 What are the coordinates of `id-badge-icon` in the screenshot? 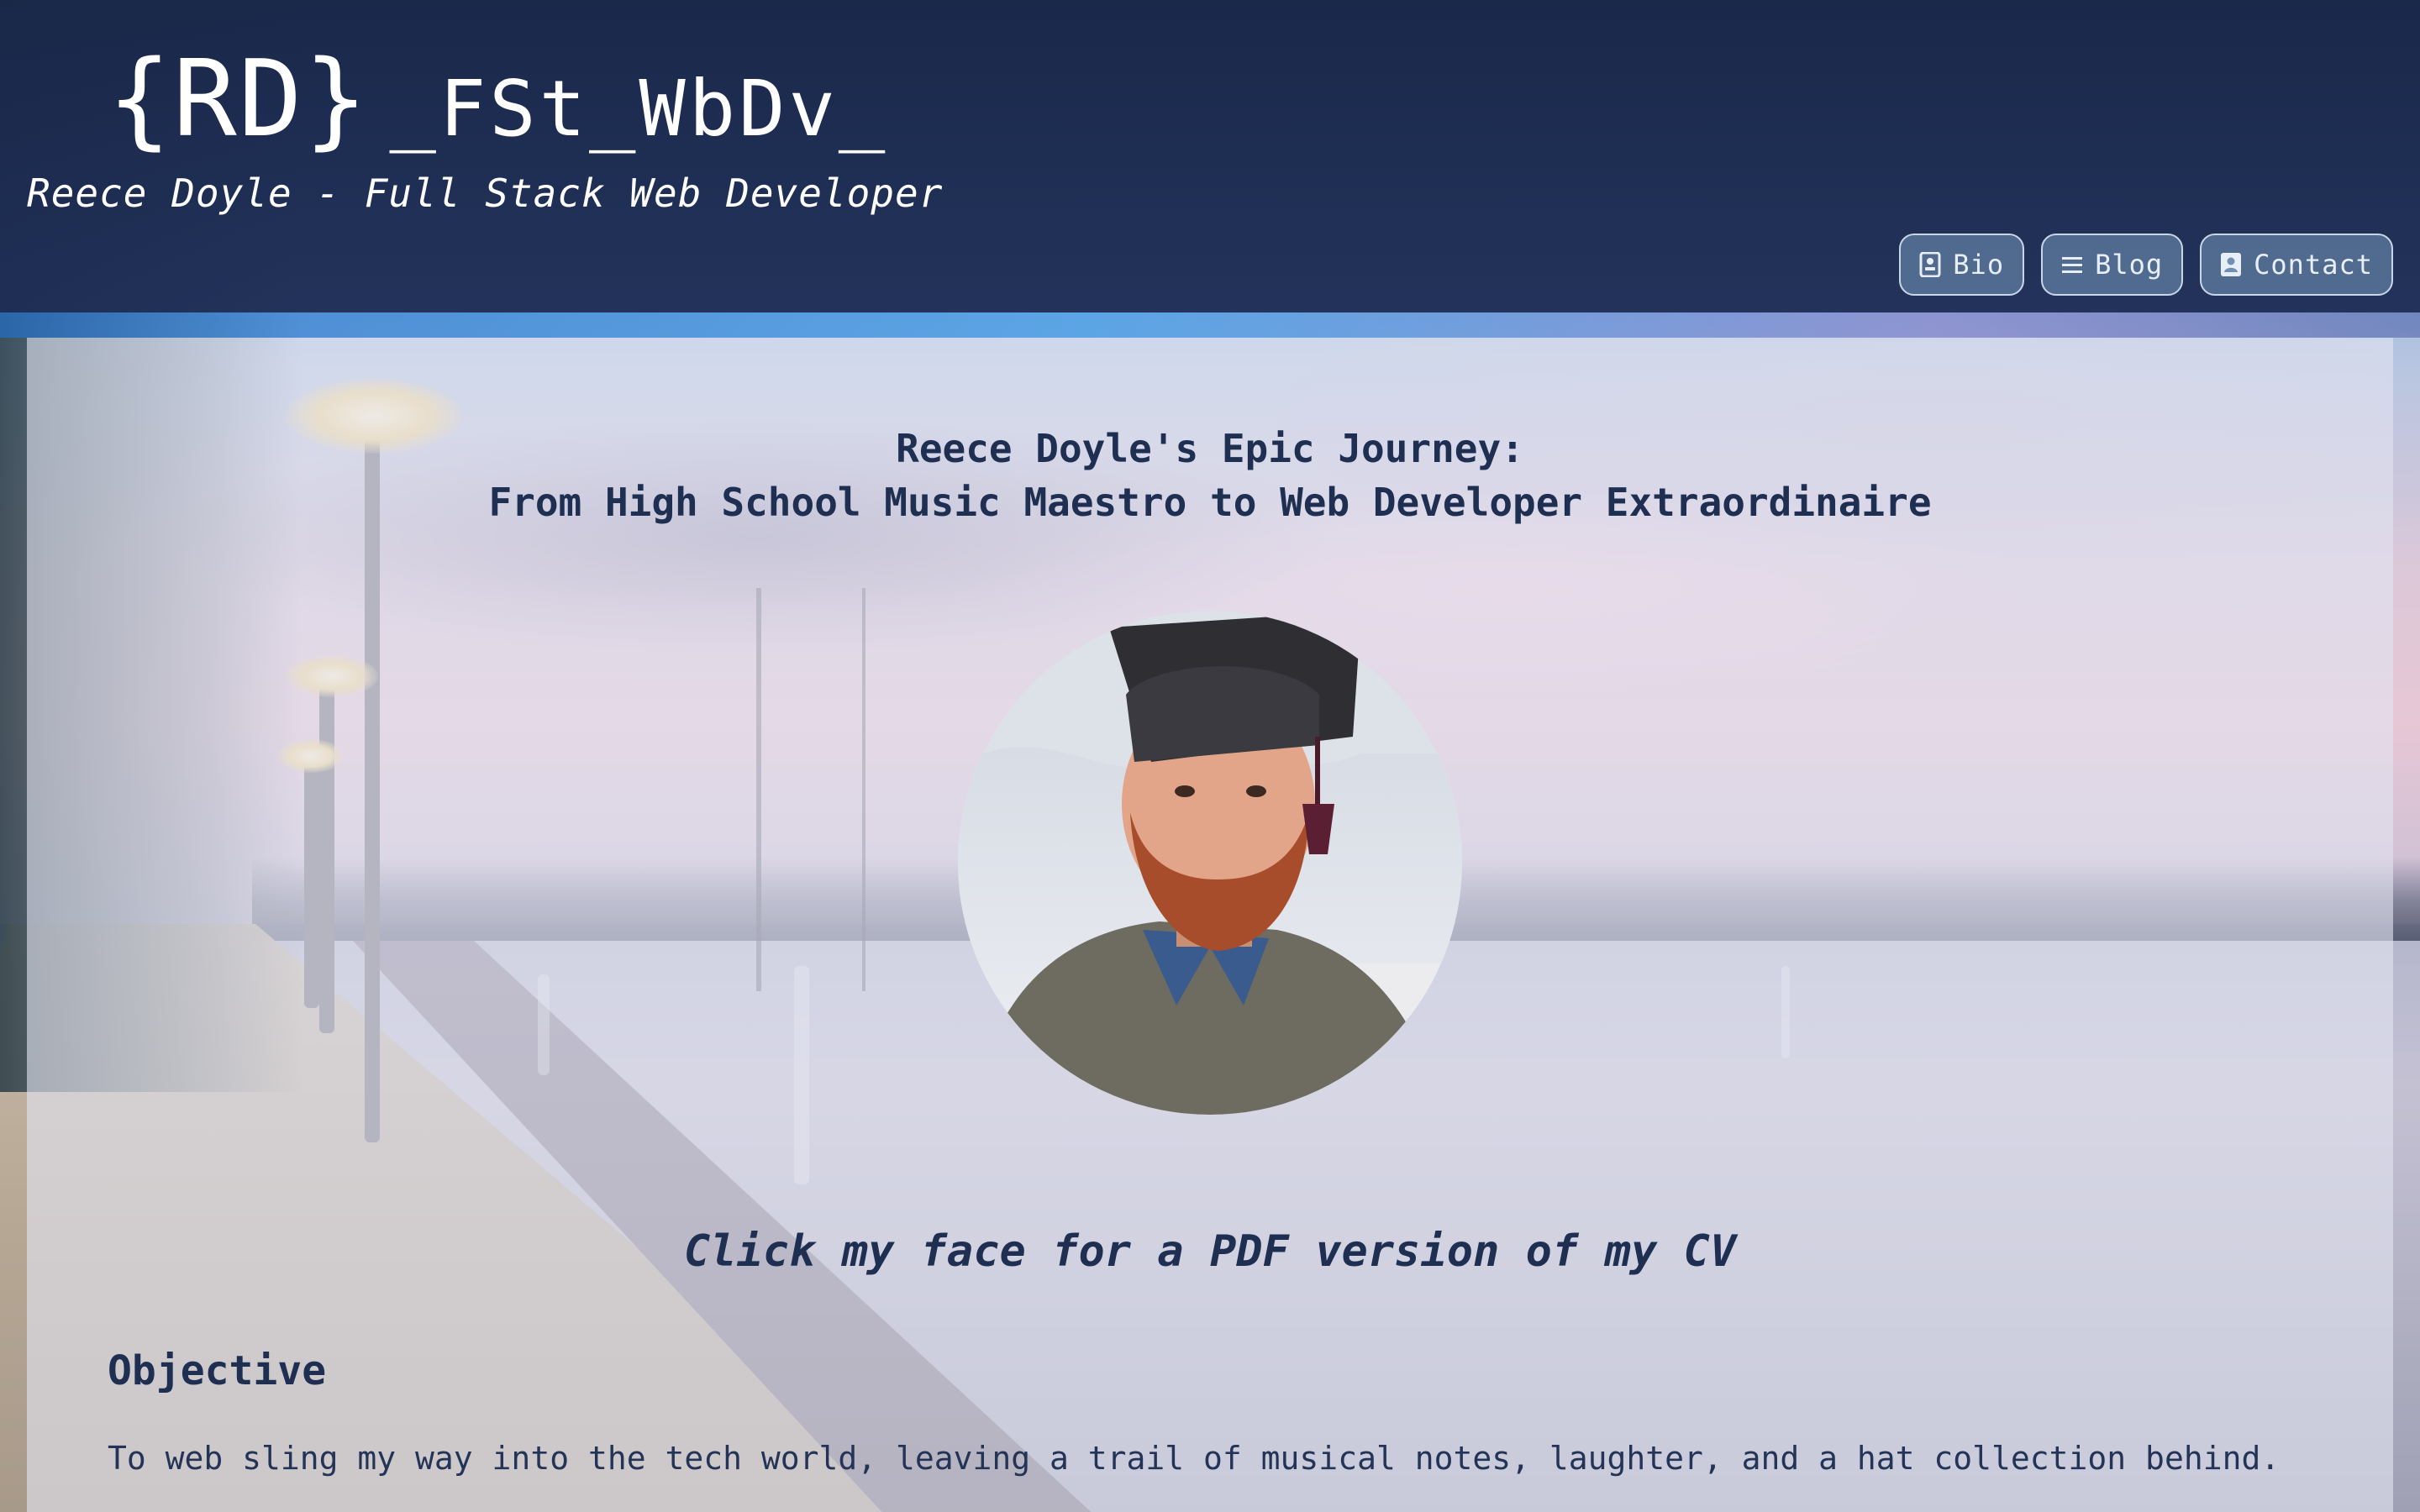 It's located at (1930, 264).